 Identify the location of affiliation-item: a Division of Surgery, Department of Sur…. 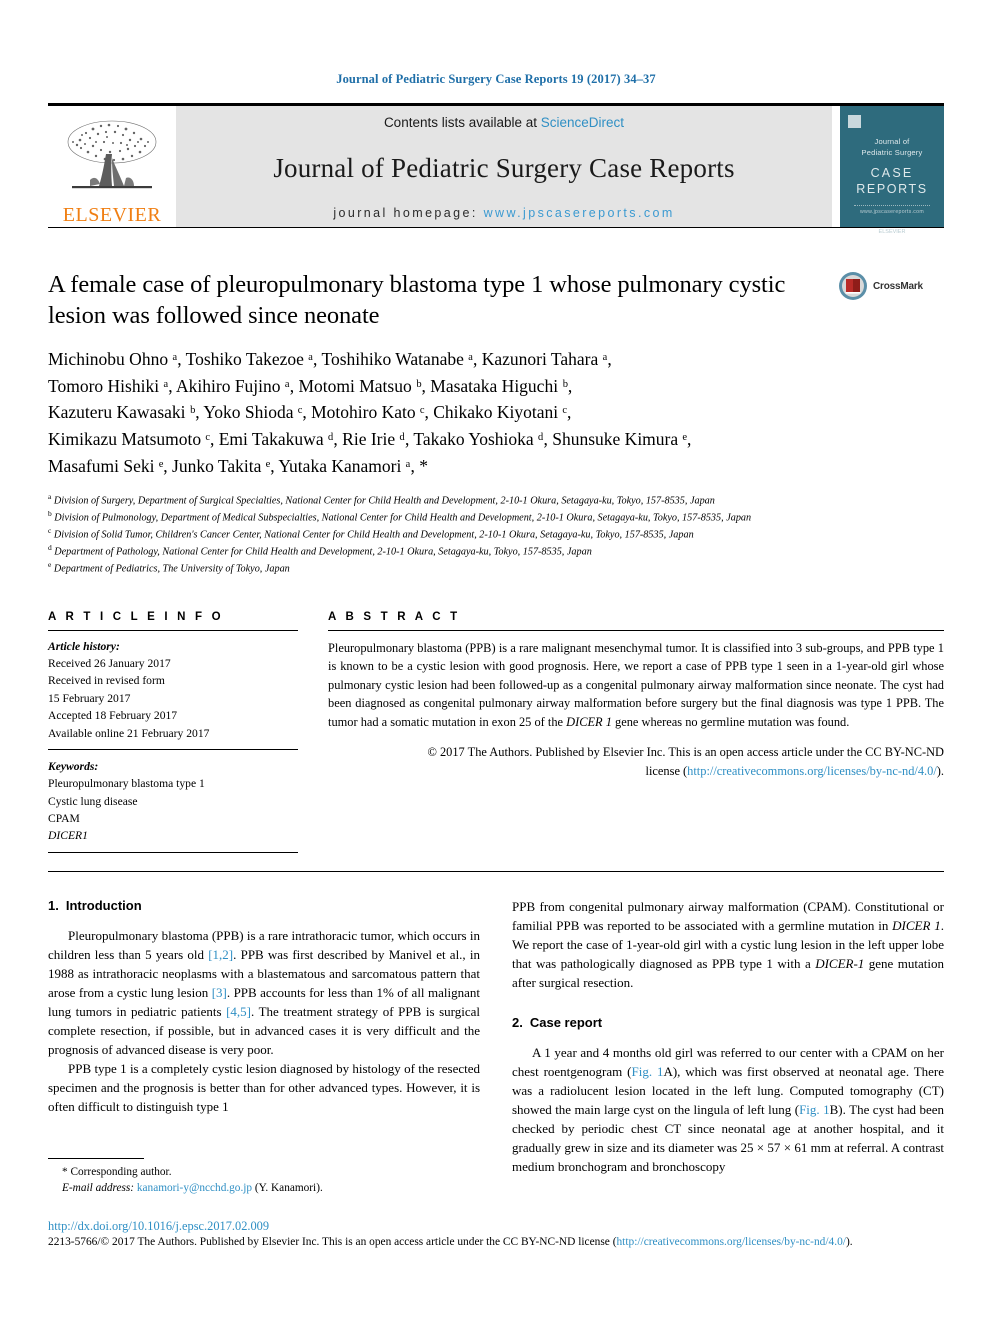
(496, 500).